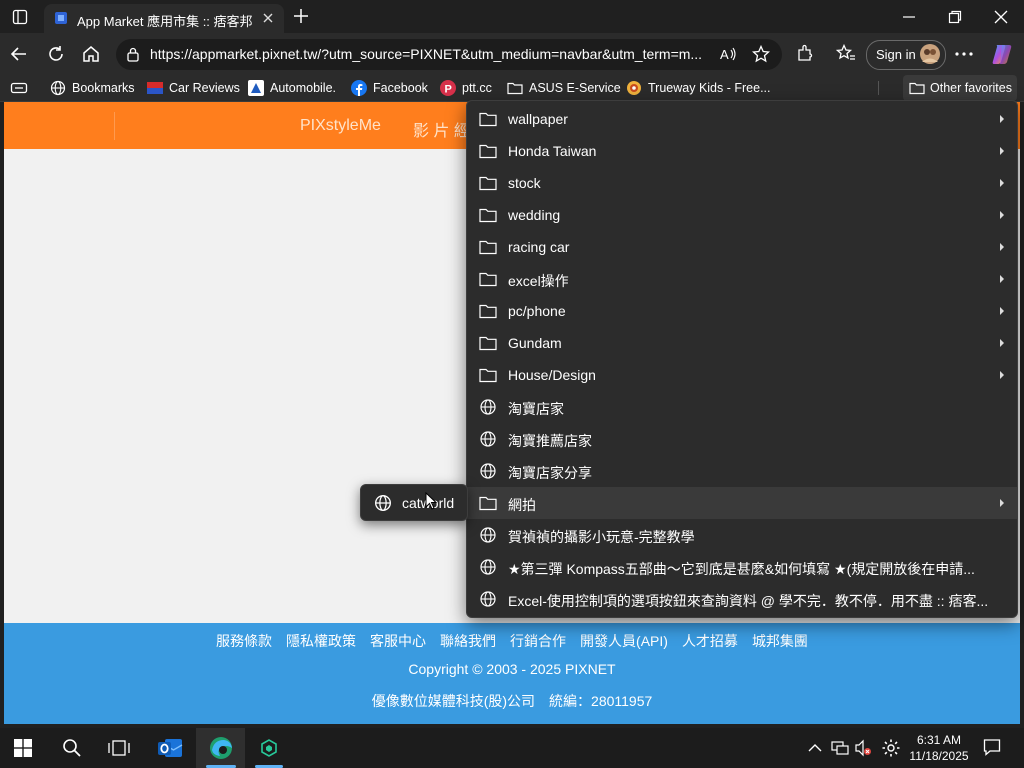 The height and width of the screenshot is (768, 1024). What do you see at coordinates (536, 409) in the screenshot?
I see `menu-item-label: 淘寶店家` at bounding box center [536, 409].